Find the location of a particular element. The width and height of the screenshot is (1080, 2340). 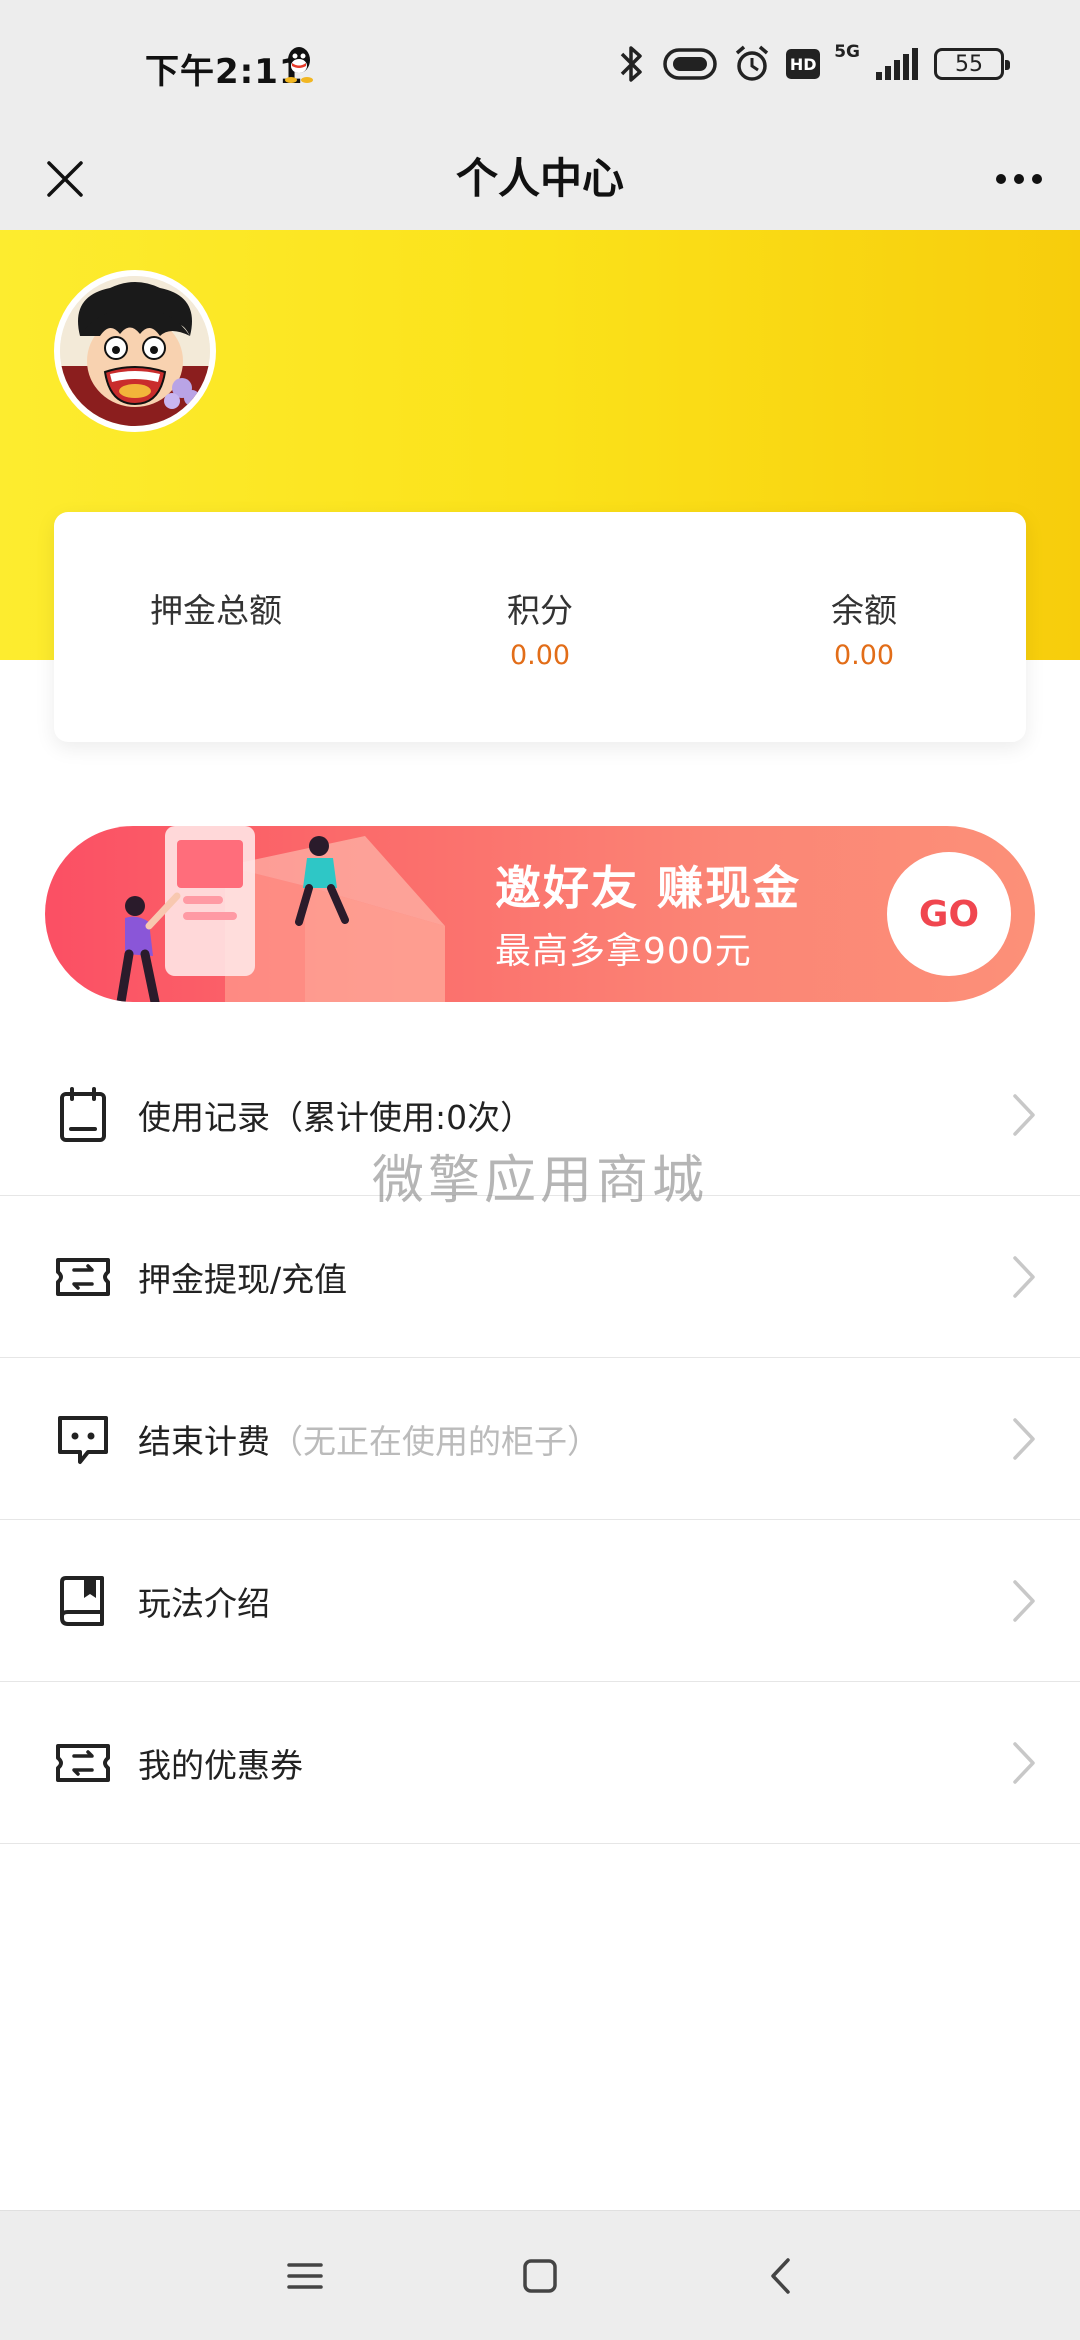

menu-label: 押金提现/充值 is located at coordinates (242, 1277).